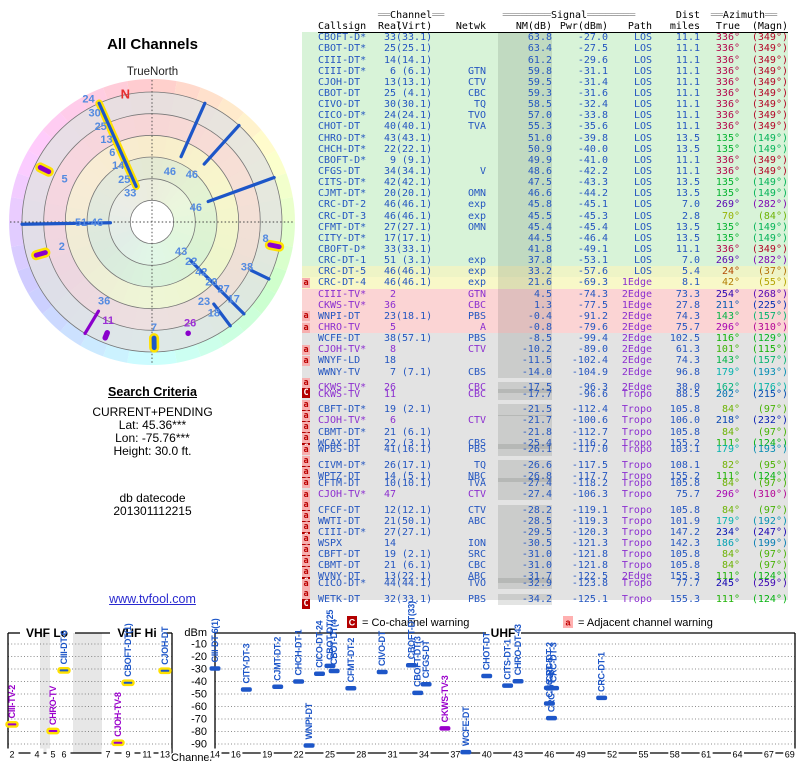 Image resolution: width=800 pixels, height=768 pixels. I want to click on power: -31.4, so click(592, 82).